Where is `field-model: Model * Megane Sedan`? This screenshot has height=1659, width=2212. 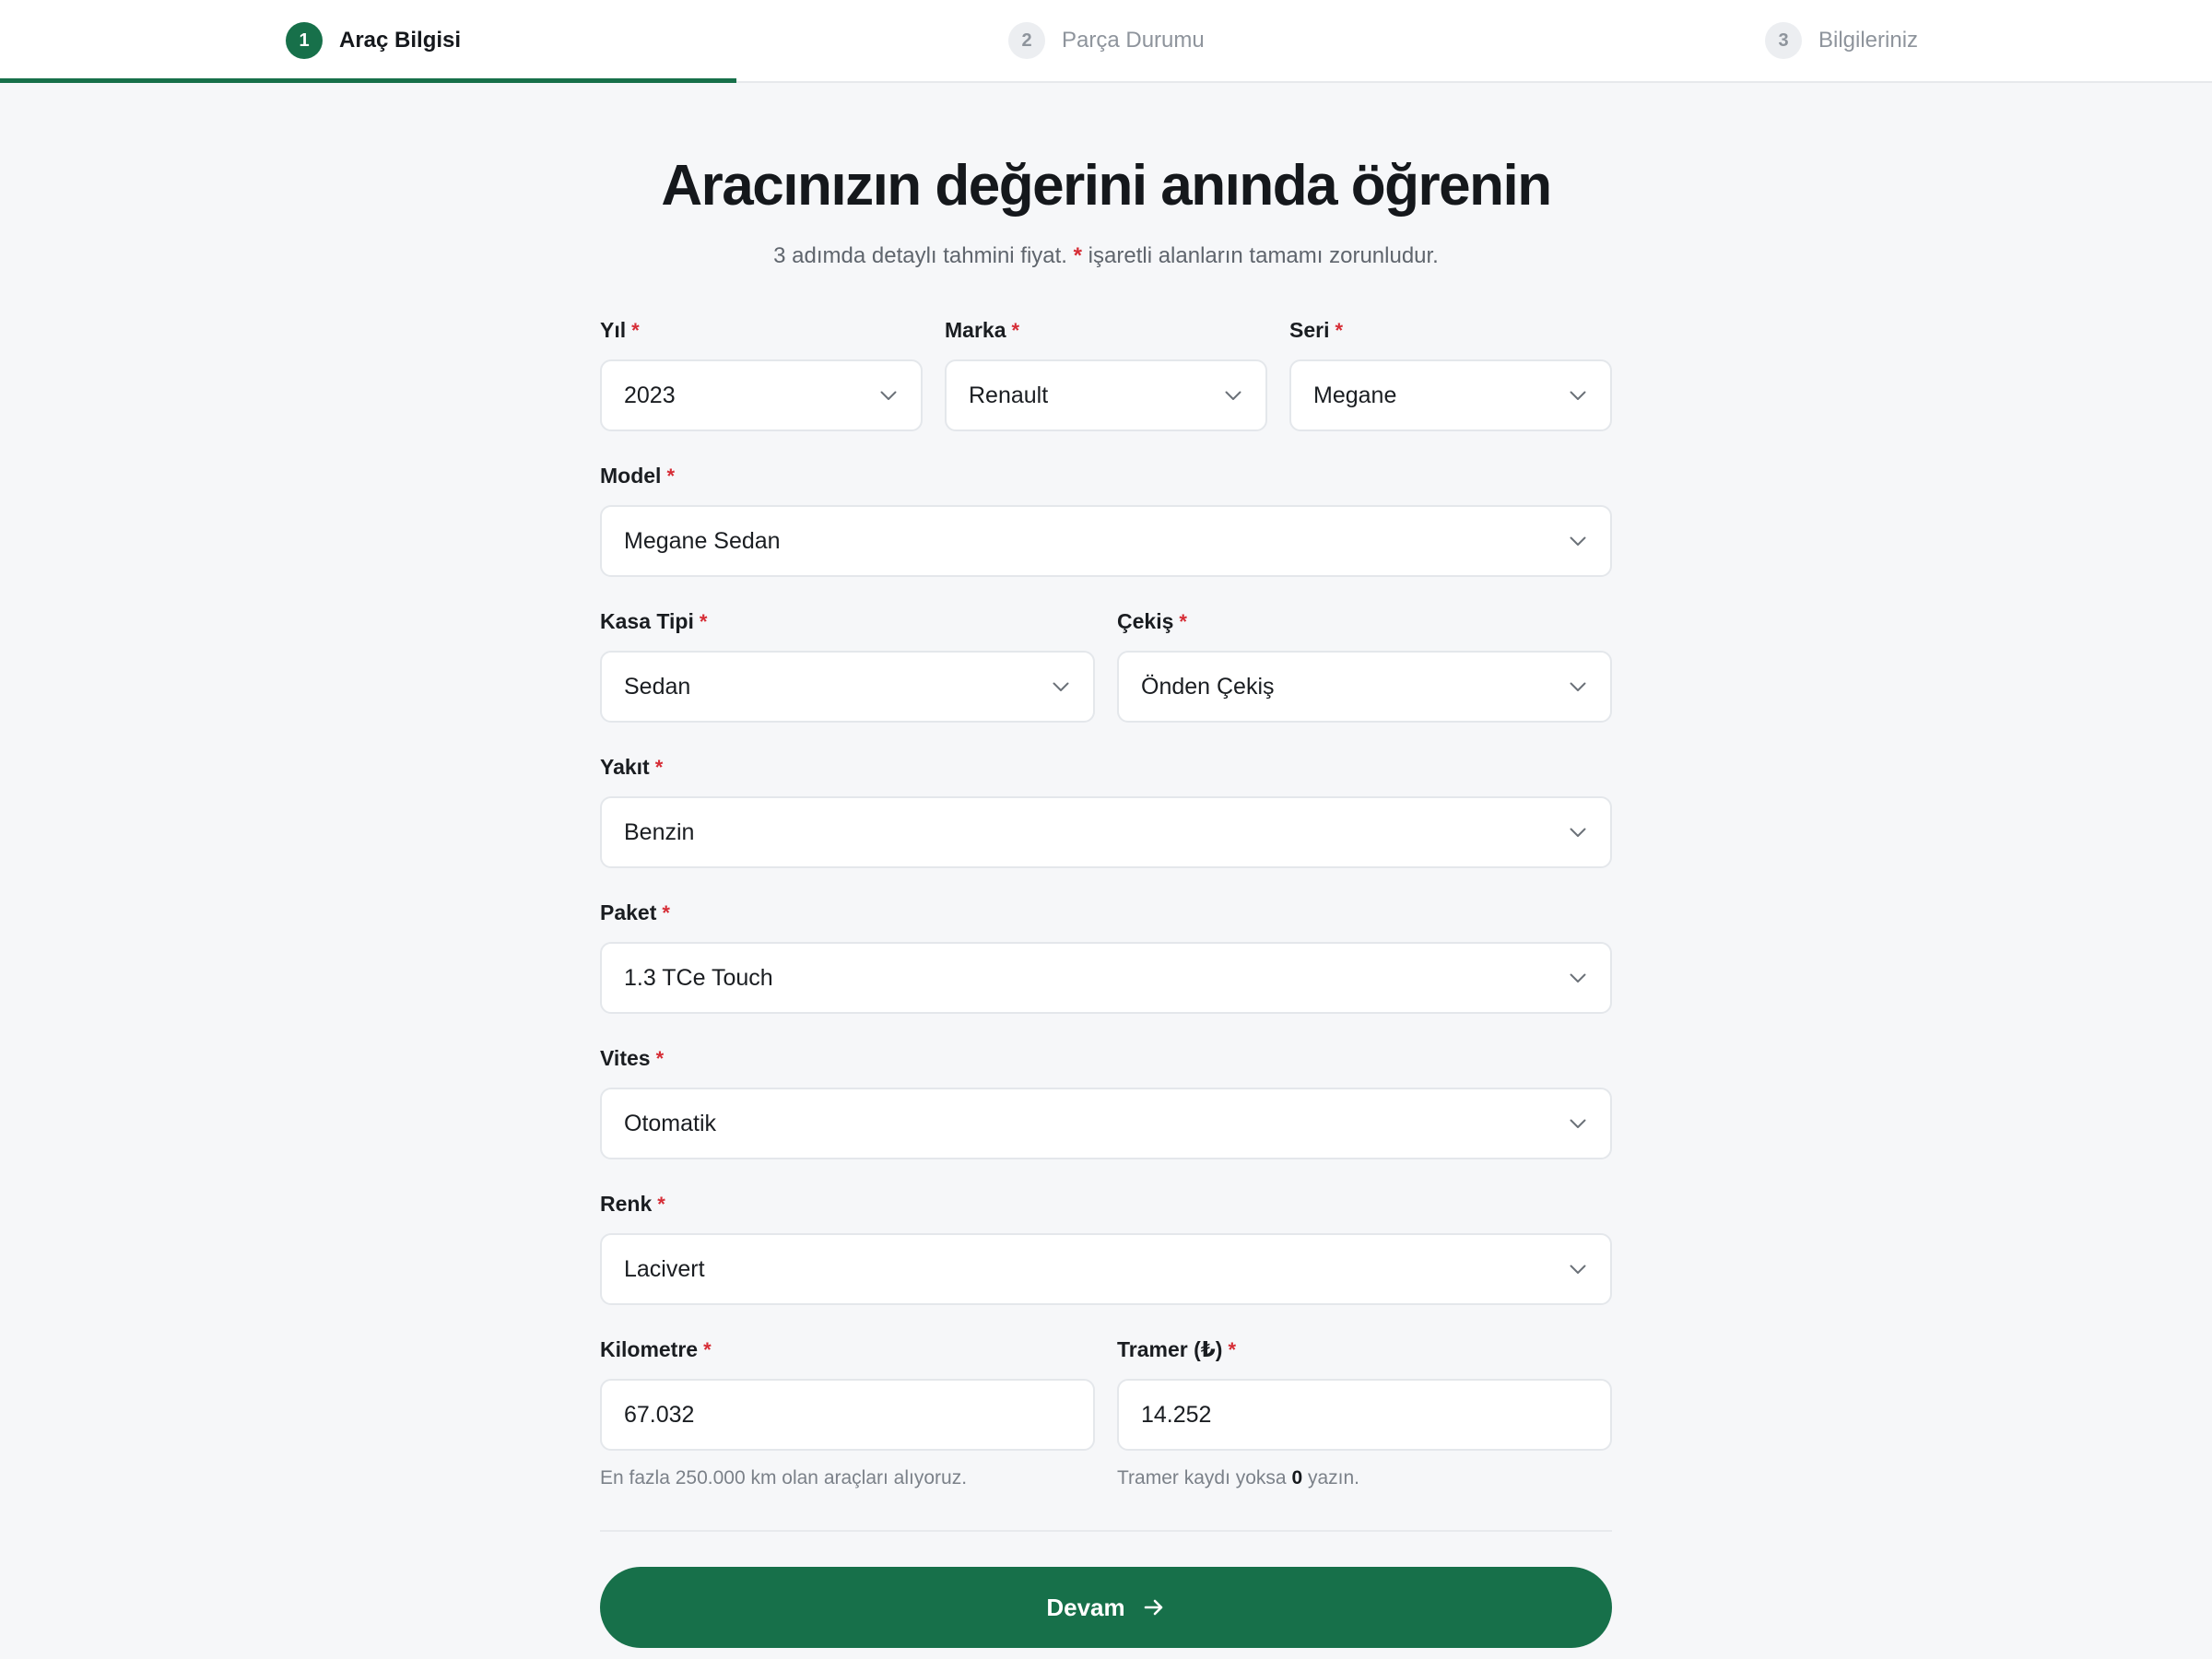 field-model: Model * Megane Sedan is located at coordinates (1106, 520).